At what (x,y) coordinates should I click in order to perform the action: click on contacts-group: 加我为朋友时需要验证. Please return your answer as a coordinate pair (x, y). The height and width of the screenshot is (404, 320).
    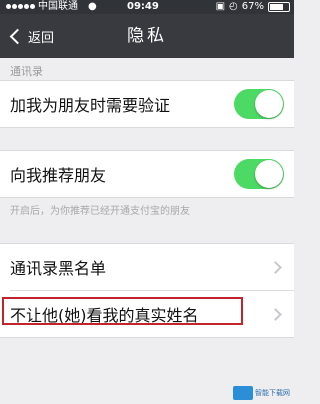
    Looking at the image, I should click on (147, 104).